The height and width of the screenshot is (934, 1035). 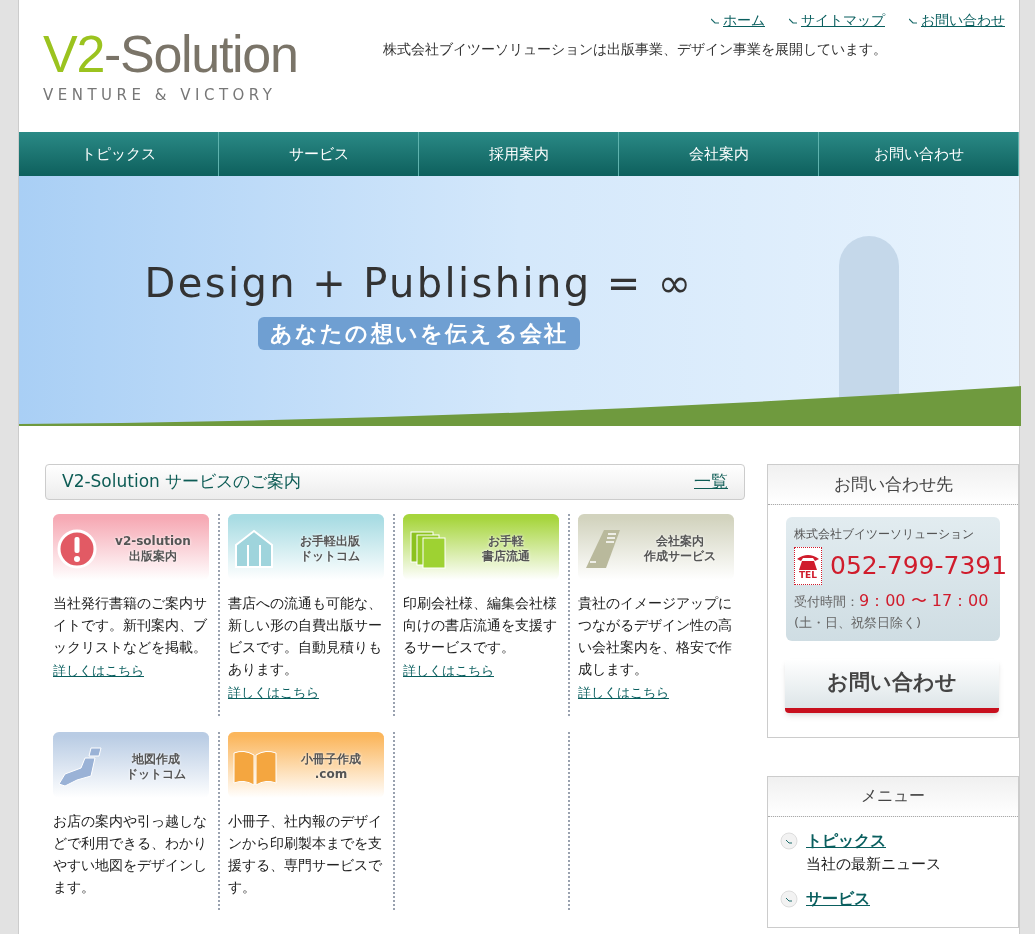 I want to click on service-banner: 地図作成 ドットコム, so click(x=131, y=765).